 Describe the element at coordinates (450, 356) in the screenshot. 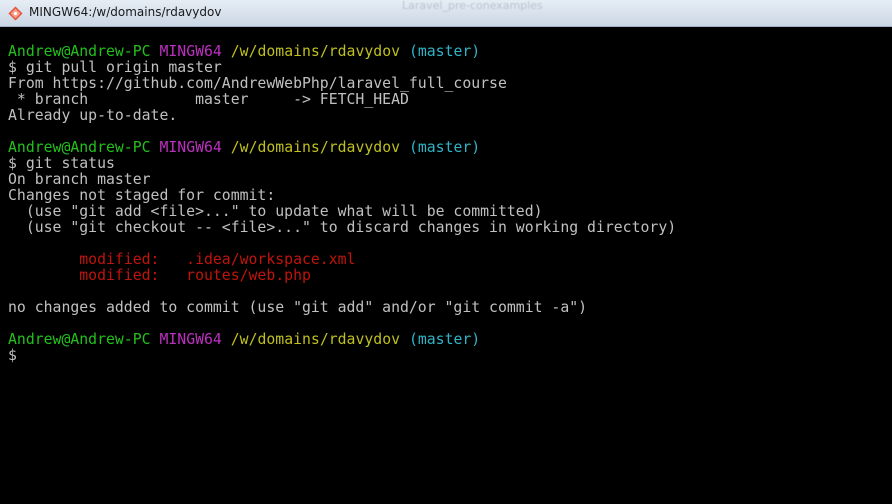

I see `input-prompt: $` at that location.